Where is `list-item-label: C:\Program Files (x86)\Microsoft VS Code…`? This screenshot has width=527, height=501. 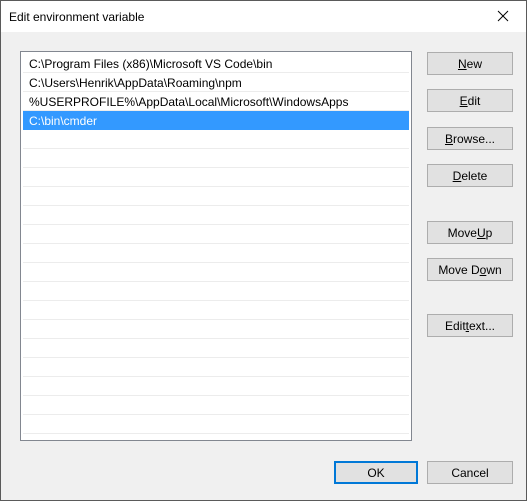 list-item-label: C:\Program Files (x86)\Microsoft VS Code… is located at coordinates (151, 64).